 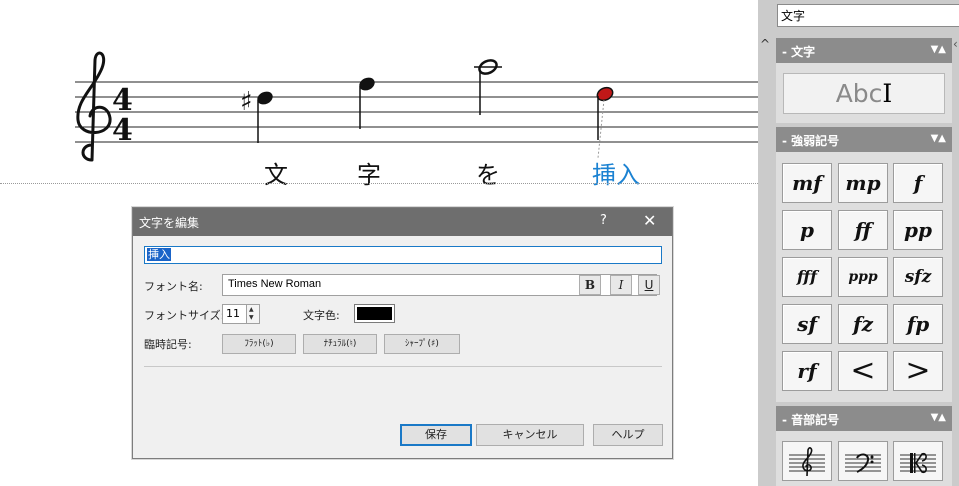 I want to click on text-section-title: - 文字, so click(x=799, y=52).